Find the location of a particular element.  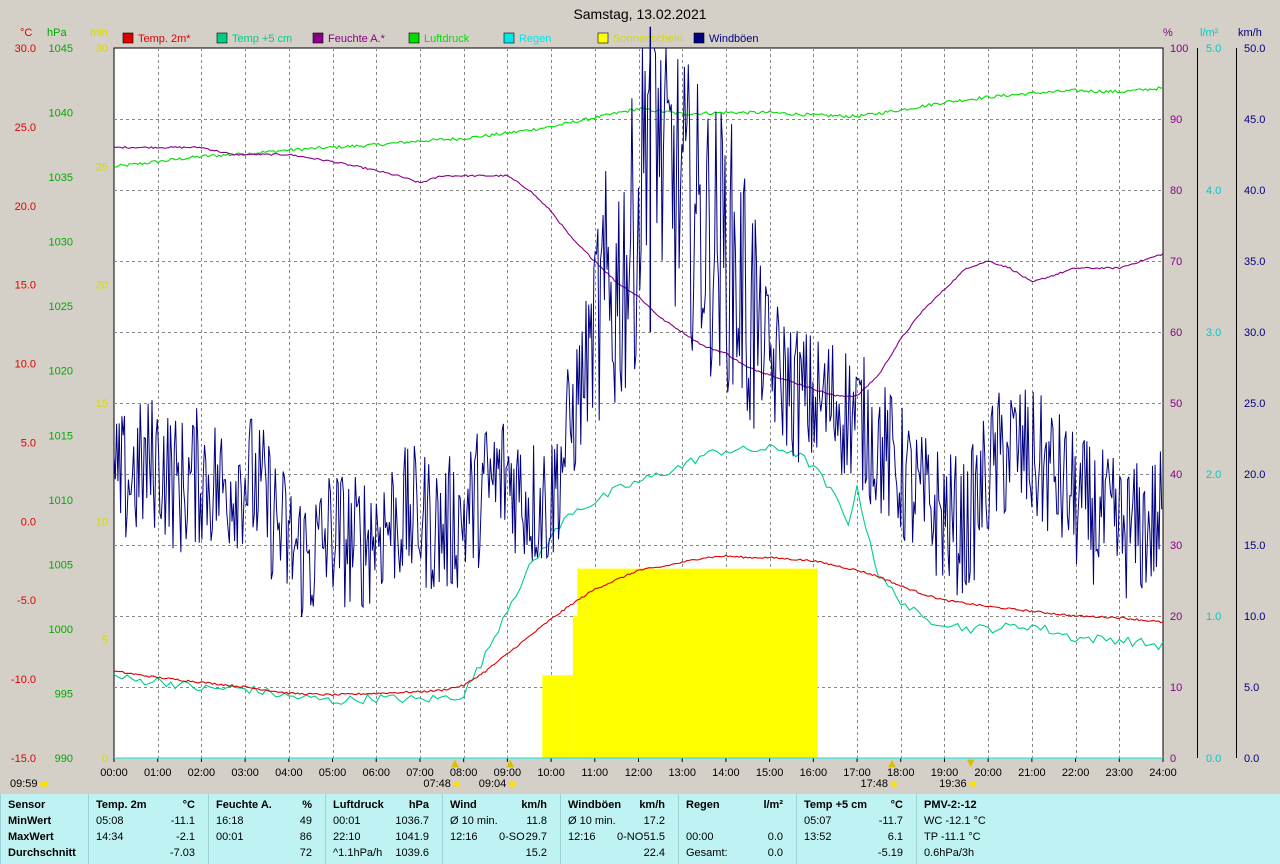

minutes-tick-label: 15 is located at coordinates (102, 404).